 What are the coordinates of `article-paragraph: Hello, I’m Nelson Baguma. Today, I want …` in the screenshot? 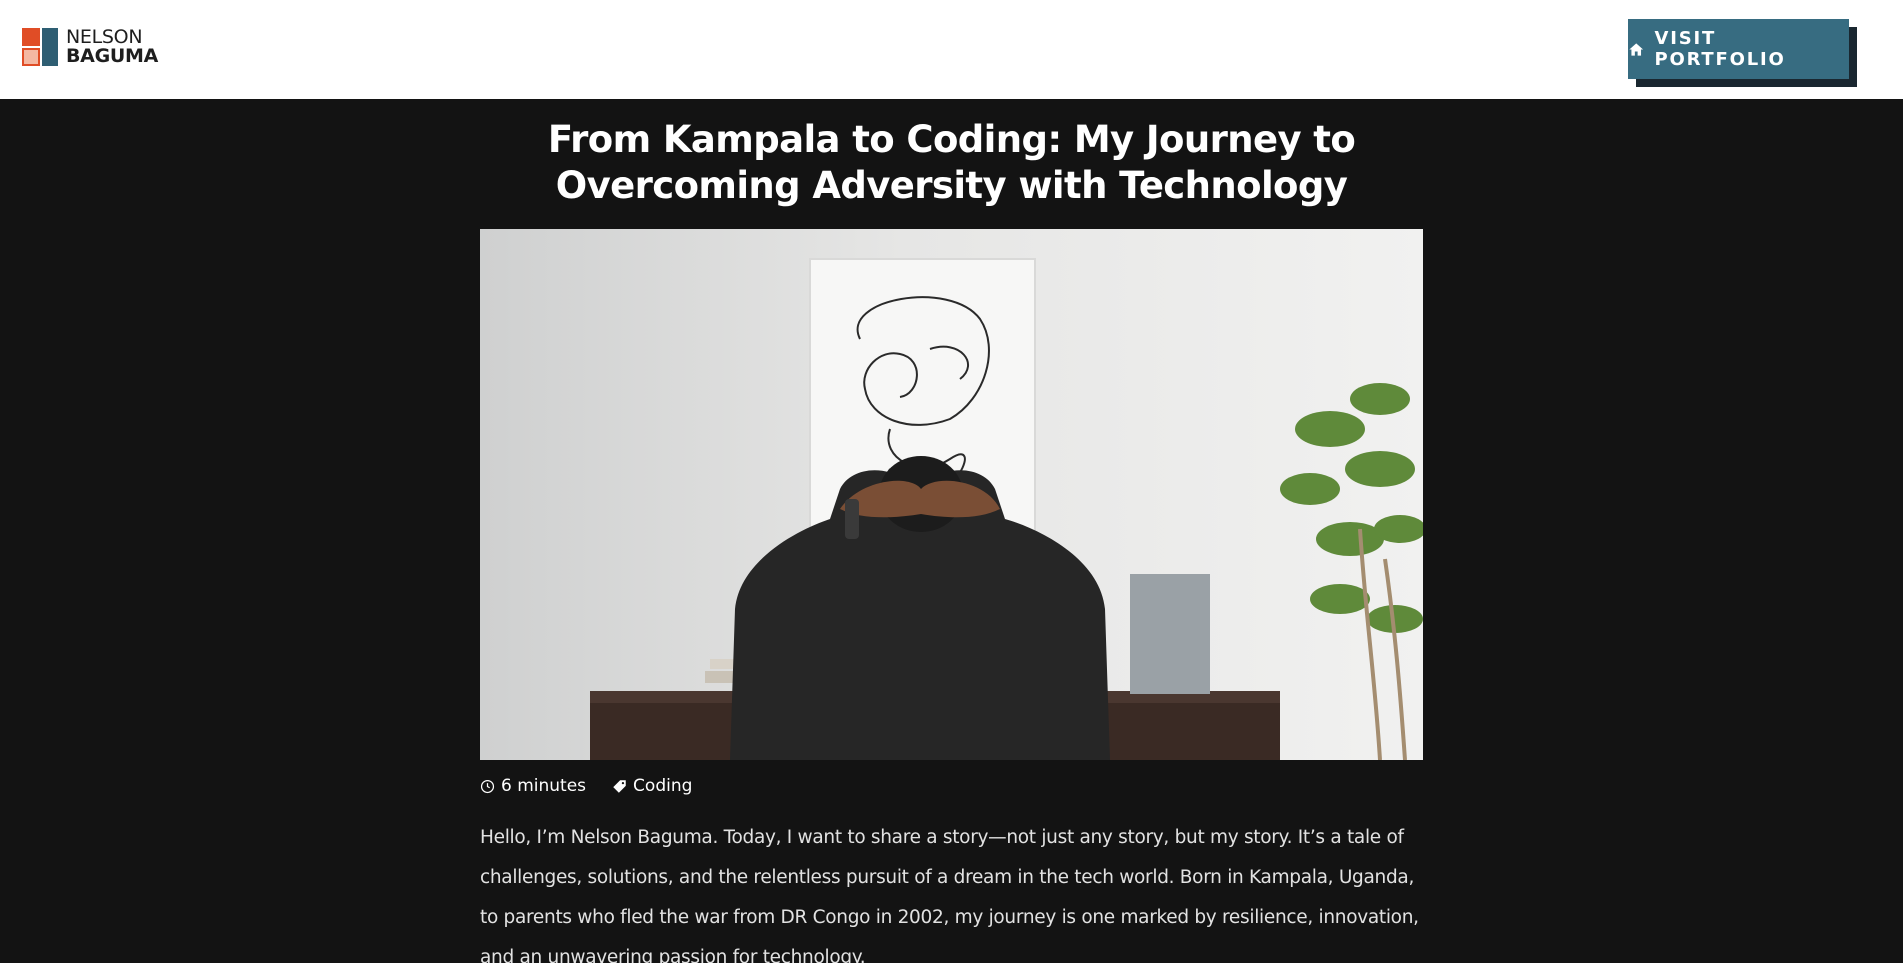 It's located at (949, 895).